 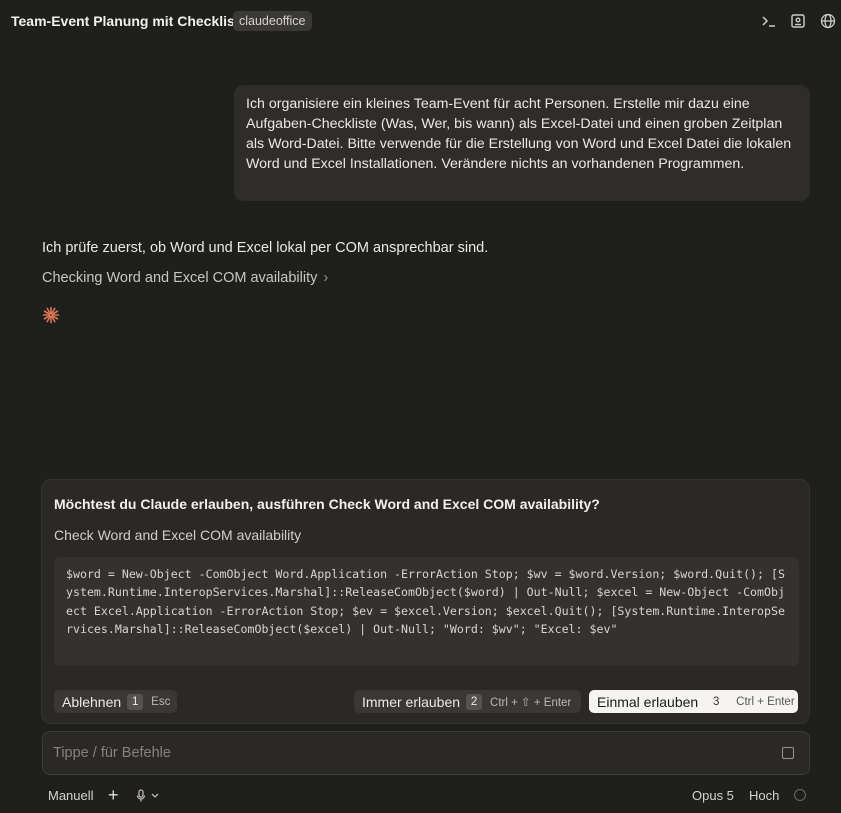 I want to click on input-placeholder: Tippe / für Befehle, so click(x=112, y=753).